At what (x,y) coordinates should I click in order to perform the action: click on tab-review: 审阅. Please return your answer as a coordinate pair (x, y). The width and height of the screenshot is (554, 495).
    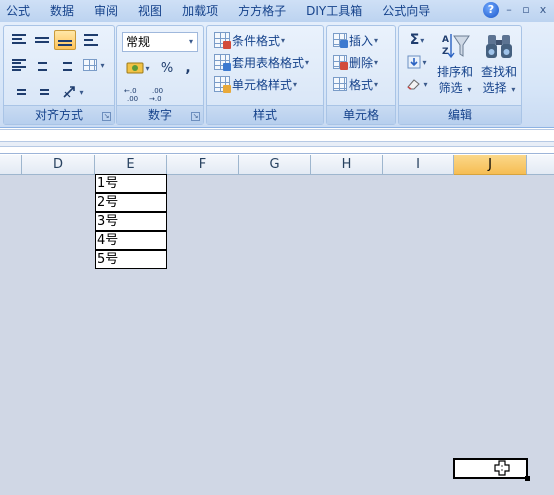
    Looking at the image, I should click on (106, 11).